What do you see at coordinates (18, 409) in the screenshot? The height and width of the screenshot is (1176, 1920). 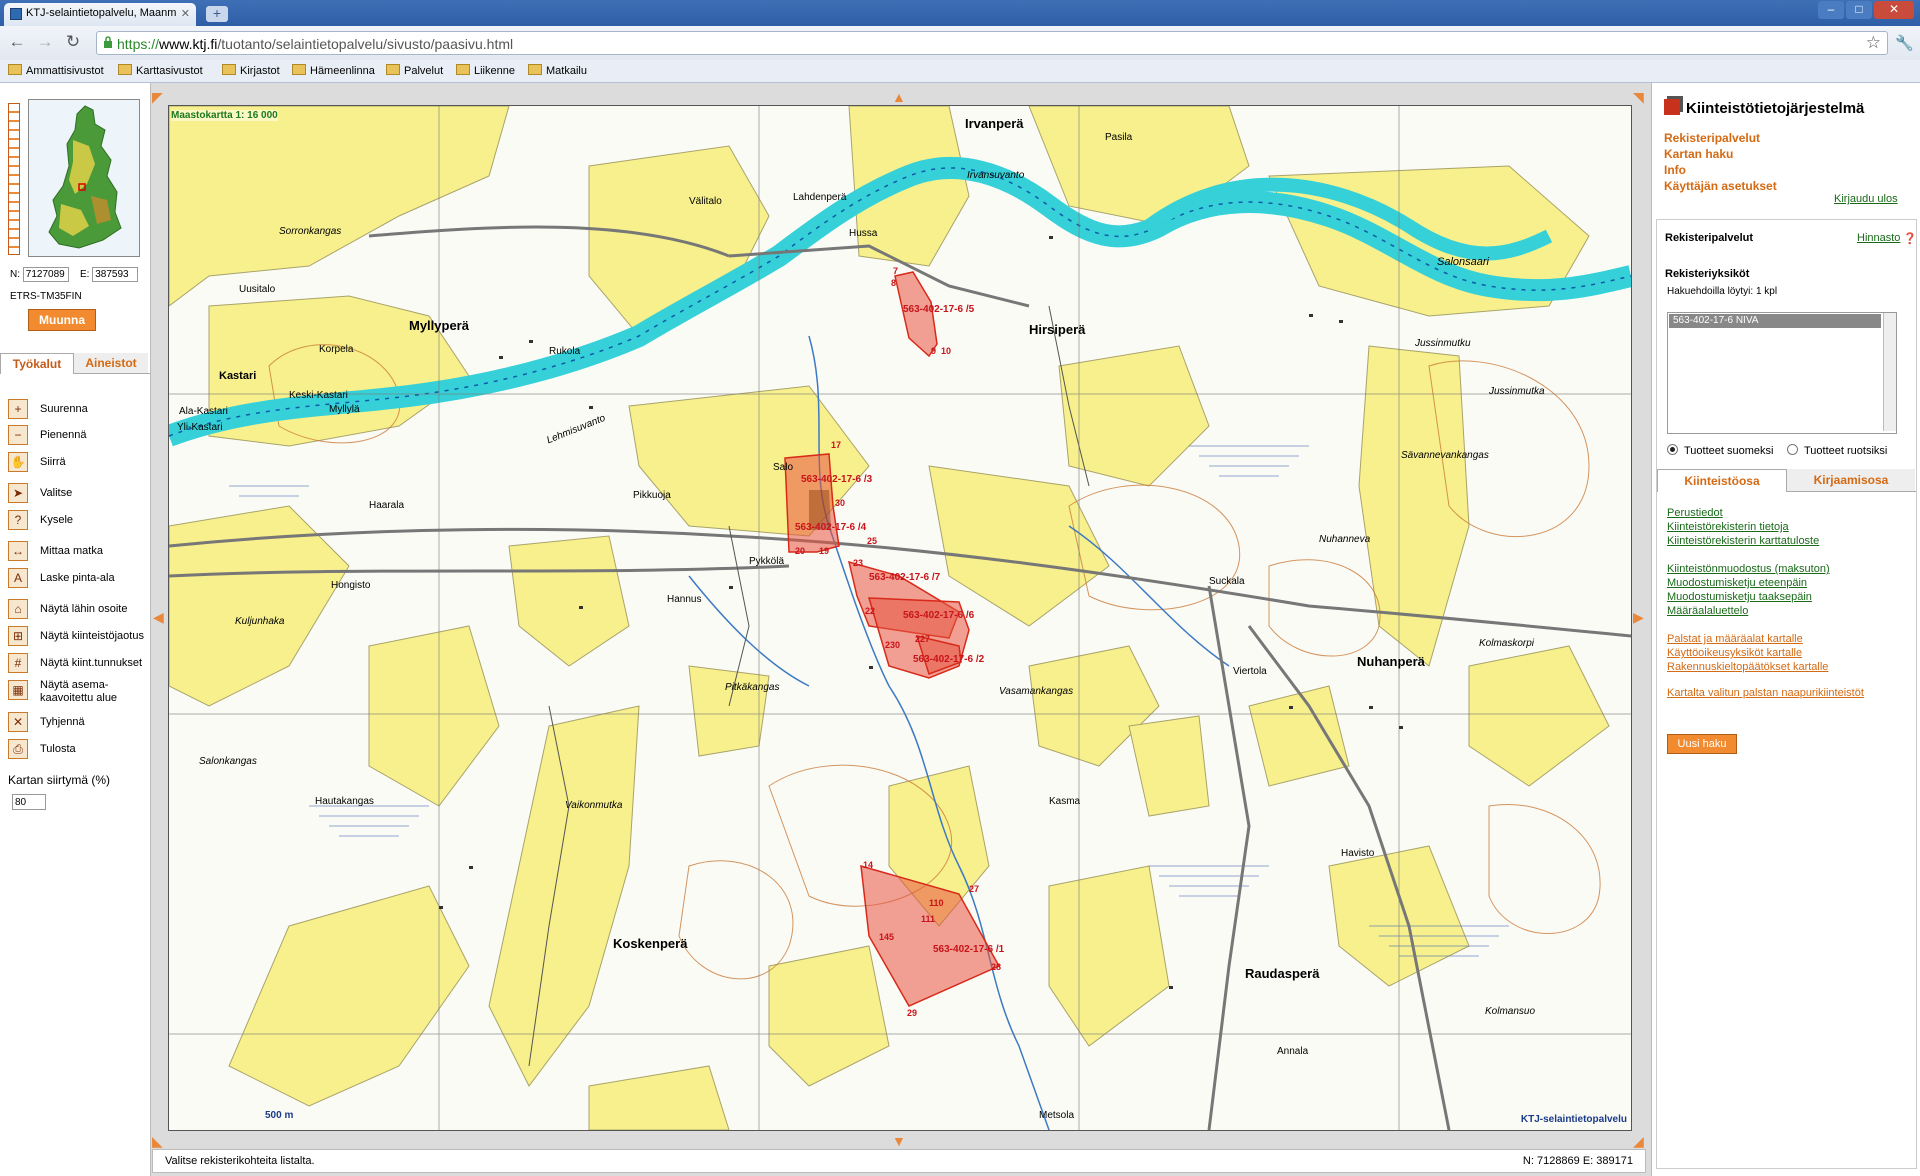 I see `zoom-in-icon: +` at bounding box center [18, 409].